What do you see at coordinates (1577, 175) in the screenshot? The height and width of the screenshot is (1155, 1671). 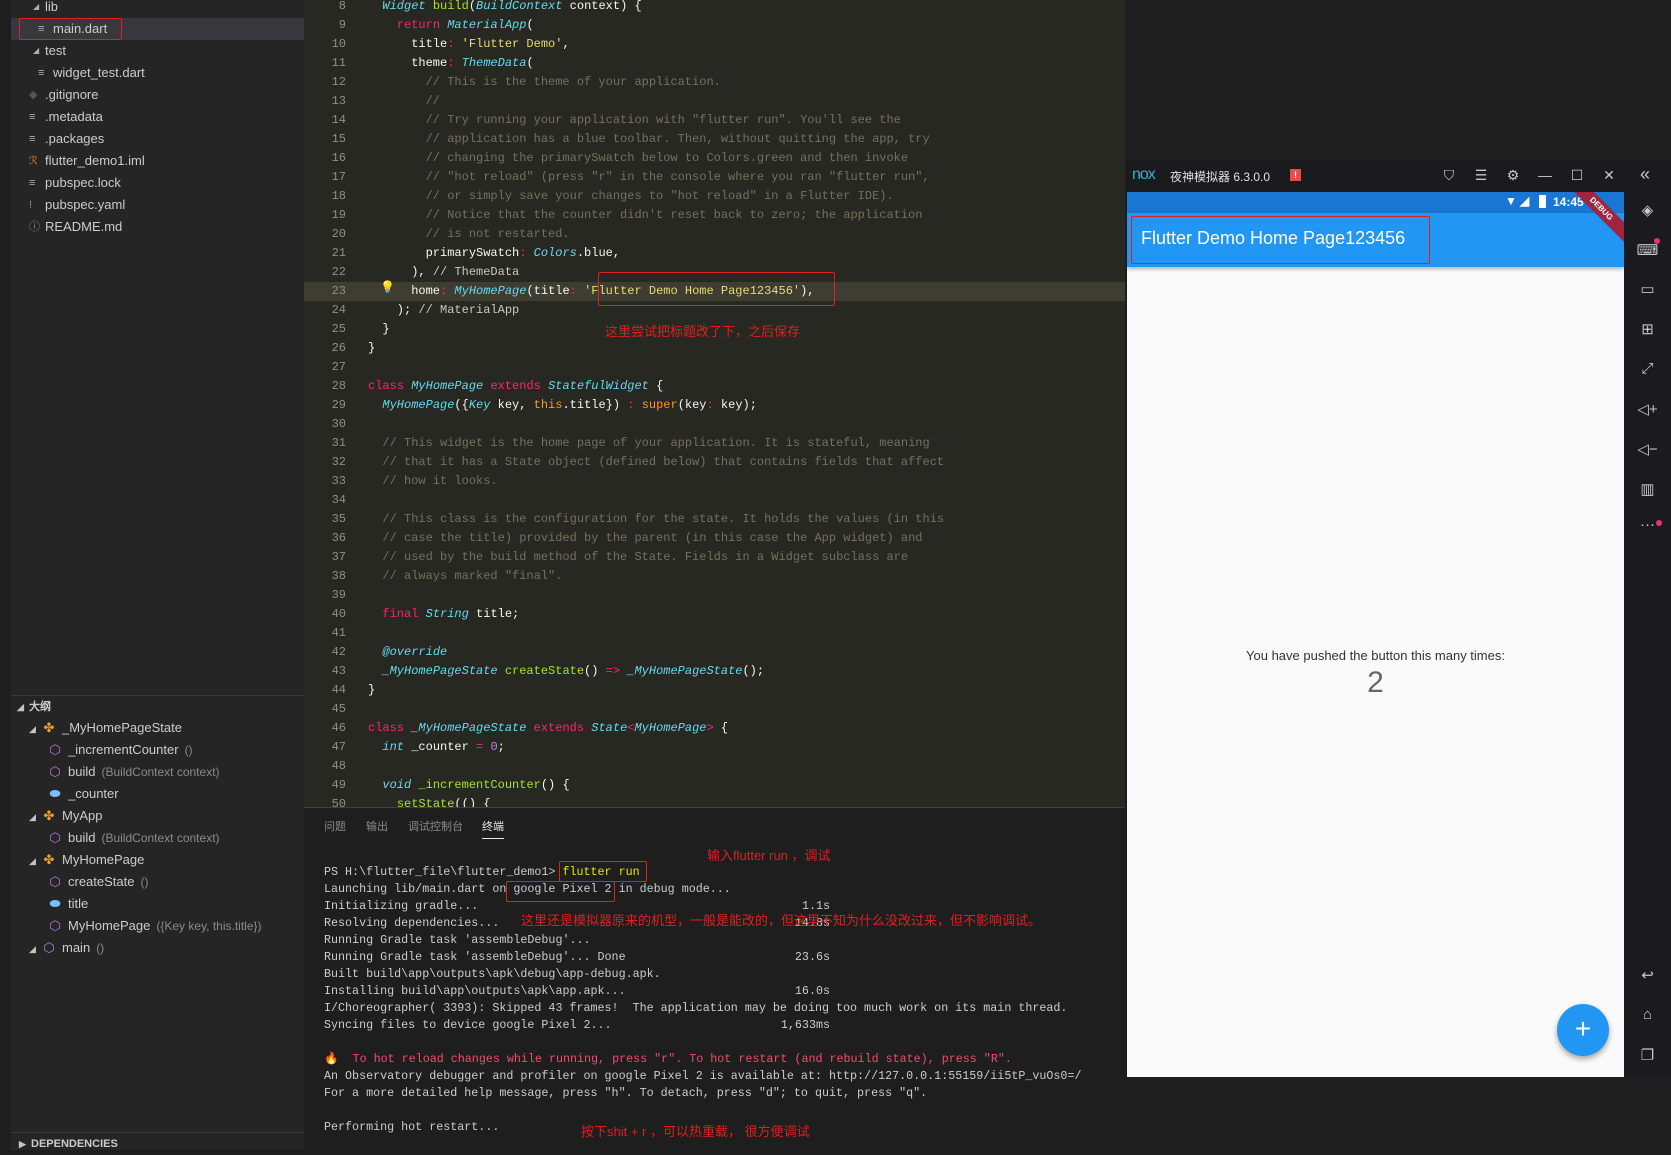 I see `maximize-icon: ☐` at bounding box center [1577, 175].